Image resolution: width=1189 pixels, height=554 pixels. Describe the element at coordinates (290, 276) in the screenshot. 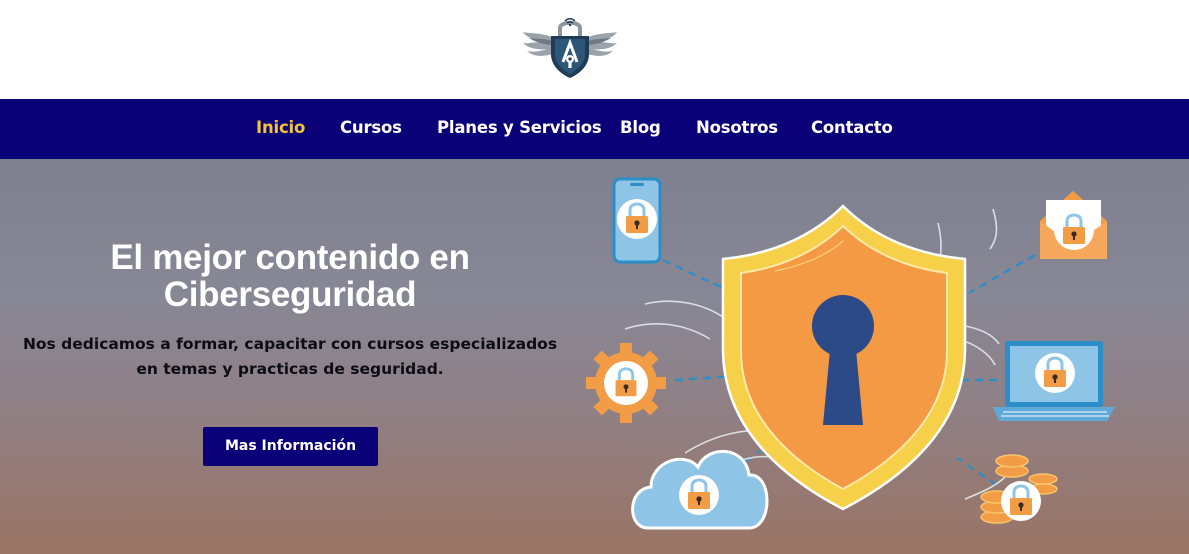

I see `hero-title: El mejor contenido en Ciberseguridad` at that location.